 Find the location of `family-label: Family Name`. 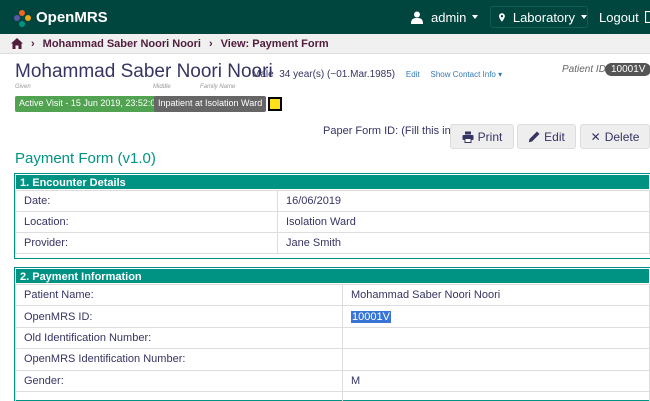

family-label: Family Name is located at coordinates (218, 87).